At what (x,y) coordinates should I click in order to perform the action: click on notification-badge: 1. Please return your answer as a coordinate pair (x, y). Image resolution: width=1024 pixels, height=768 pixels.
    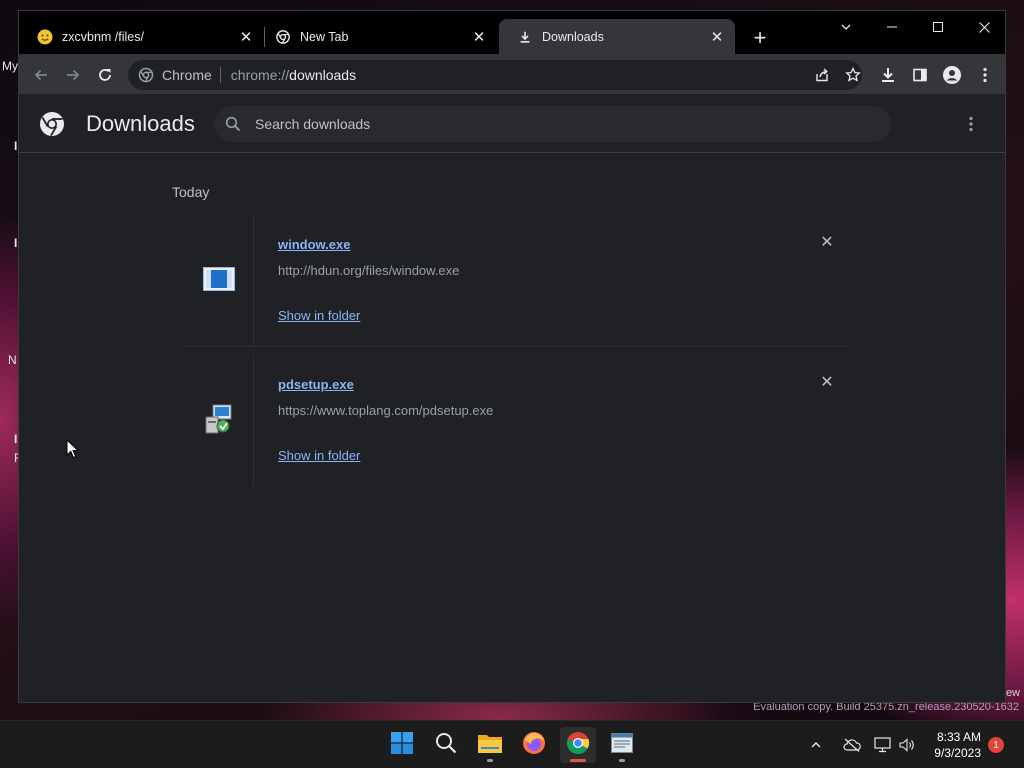
    Looking at the image, I should click on (996, 745).